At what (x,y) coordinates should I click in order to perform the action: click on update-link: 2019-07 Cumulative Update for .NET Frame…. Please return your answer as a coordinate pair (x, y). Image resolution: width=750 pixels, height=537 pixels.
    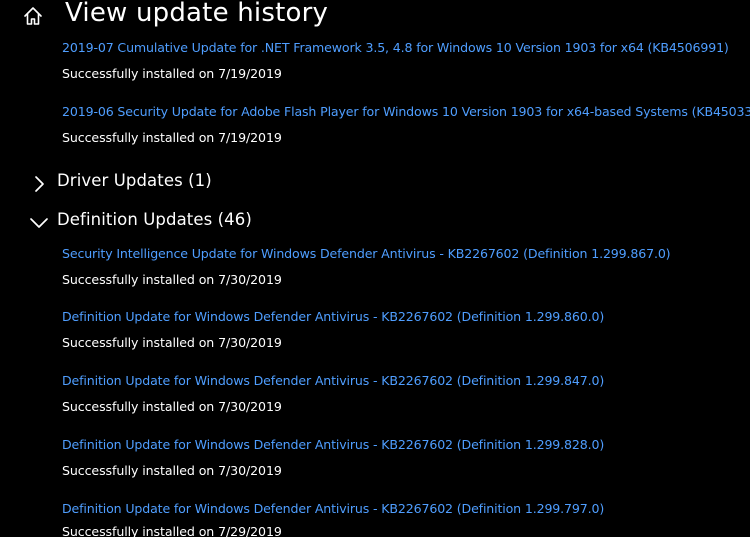
    Looking at the image, I should click on (395, 47).